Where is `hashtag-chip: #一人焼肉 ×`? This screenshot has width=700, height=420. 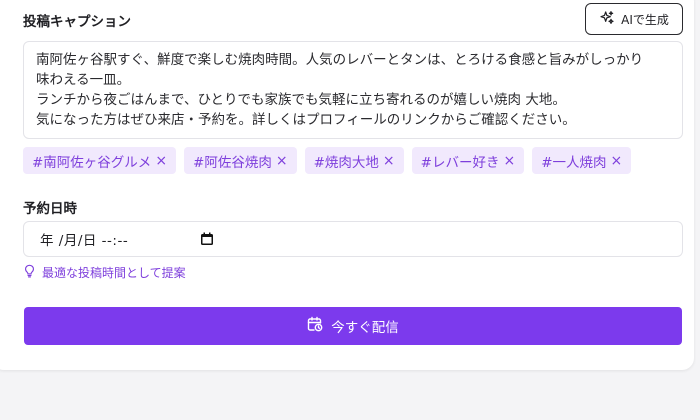 hashtag-chip: #一人焼肉 × is located at coordinates (582, 160).